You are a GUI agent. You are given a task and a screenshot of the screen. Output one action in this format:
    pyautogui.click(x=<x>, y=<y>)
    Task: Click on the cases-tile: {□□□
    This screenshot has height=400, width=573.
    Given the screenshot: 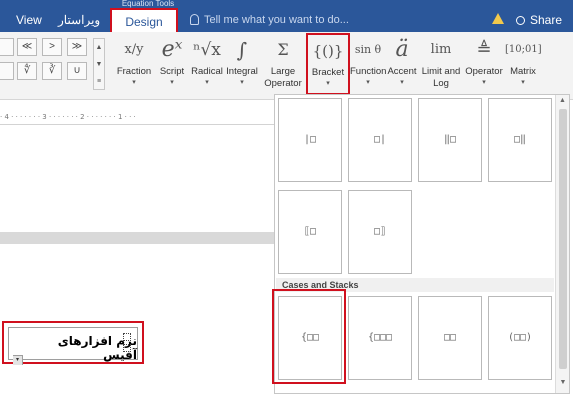 What is the action you would take?
    pyautogui.click(x=380, y=338)
    